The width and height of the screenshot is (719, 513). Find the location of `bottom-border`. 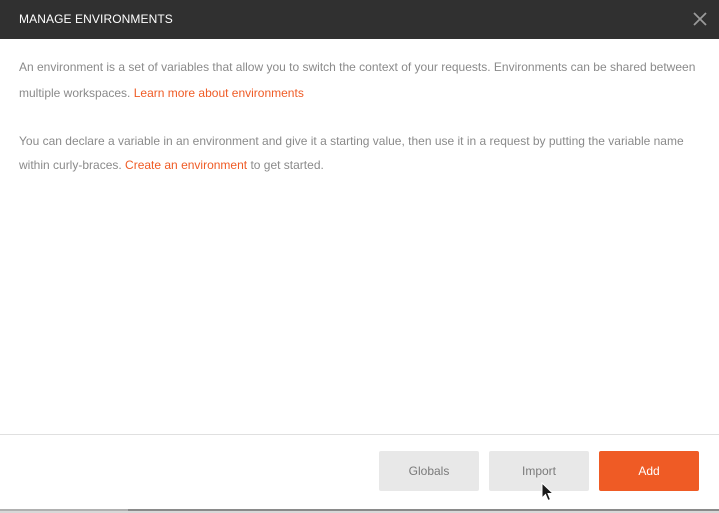

bottom-border is located at coordinates (359, 511).